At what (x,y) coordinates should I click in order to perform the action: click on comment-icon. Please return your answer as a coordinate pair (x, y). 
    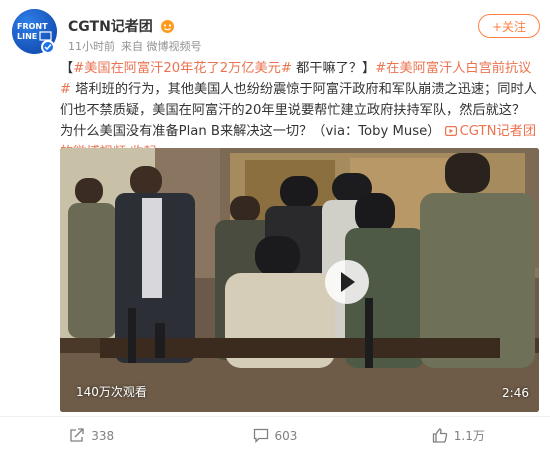
    Looking at the image, I should click on (260, 435).